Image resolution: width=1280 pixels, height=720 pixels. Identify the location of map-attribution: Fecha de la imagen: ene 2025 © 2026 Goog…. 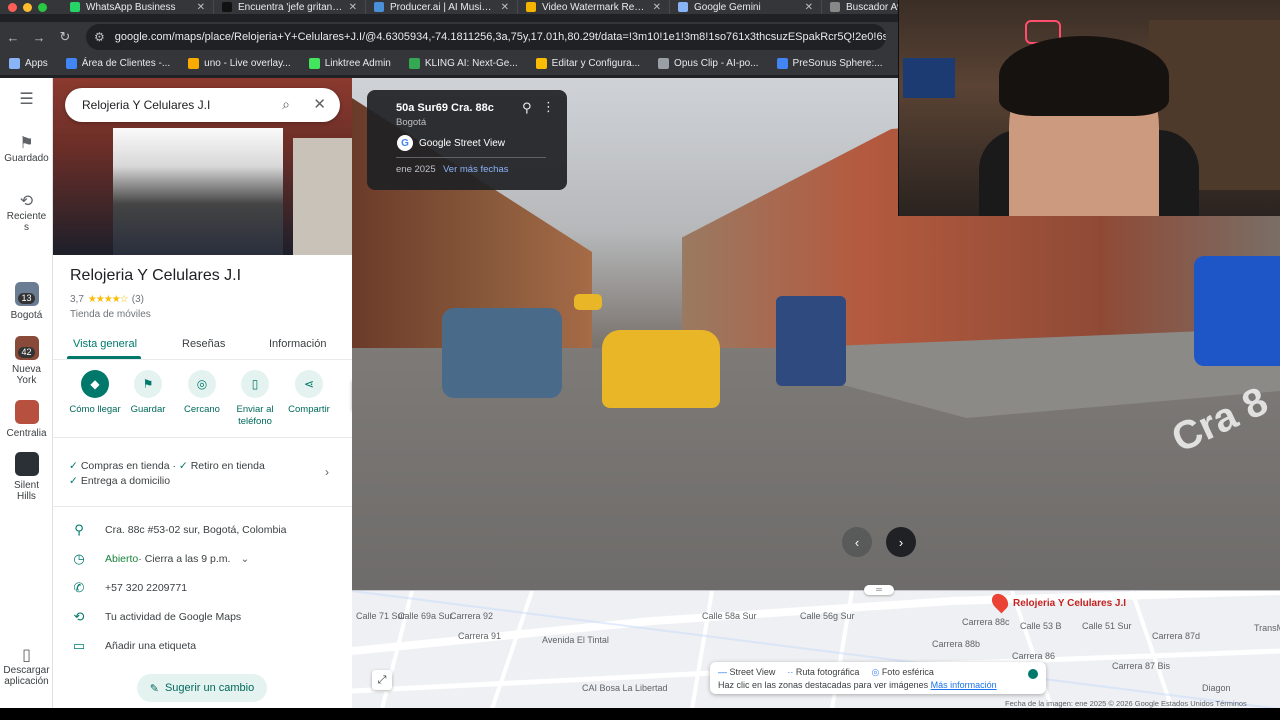
(1126, 703).